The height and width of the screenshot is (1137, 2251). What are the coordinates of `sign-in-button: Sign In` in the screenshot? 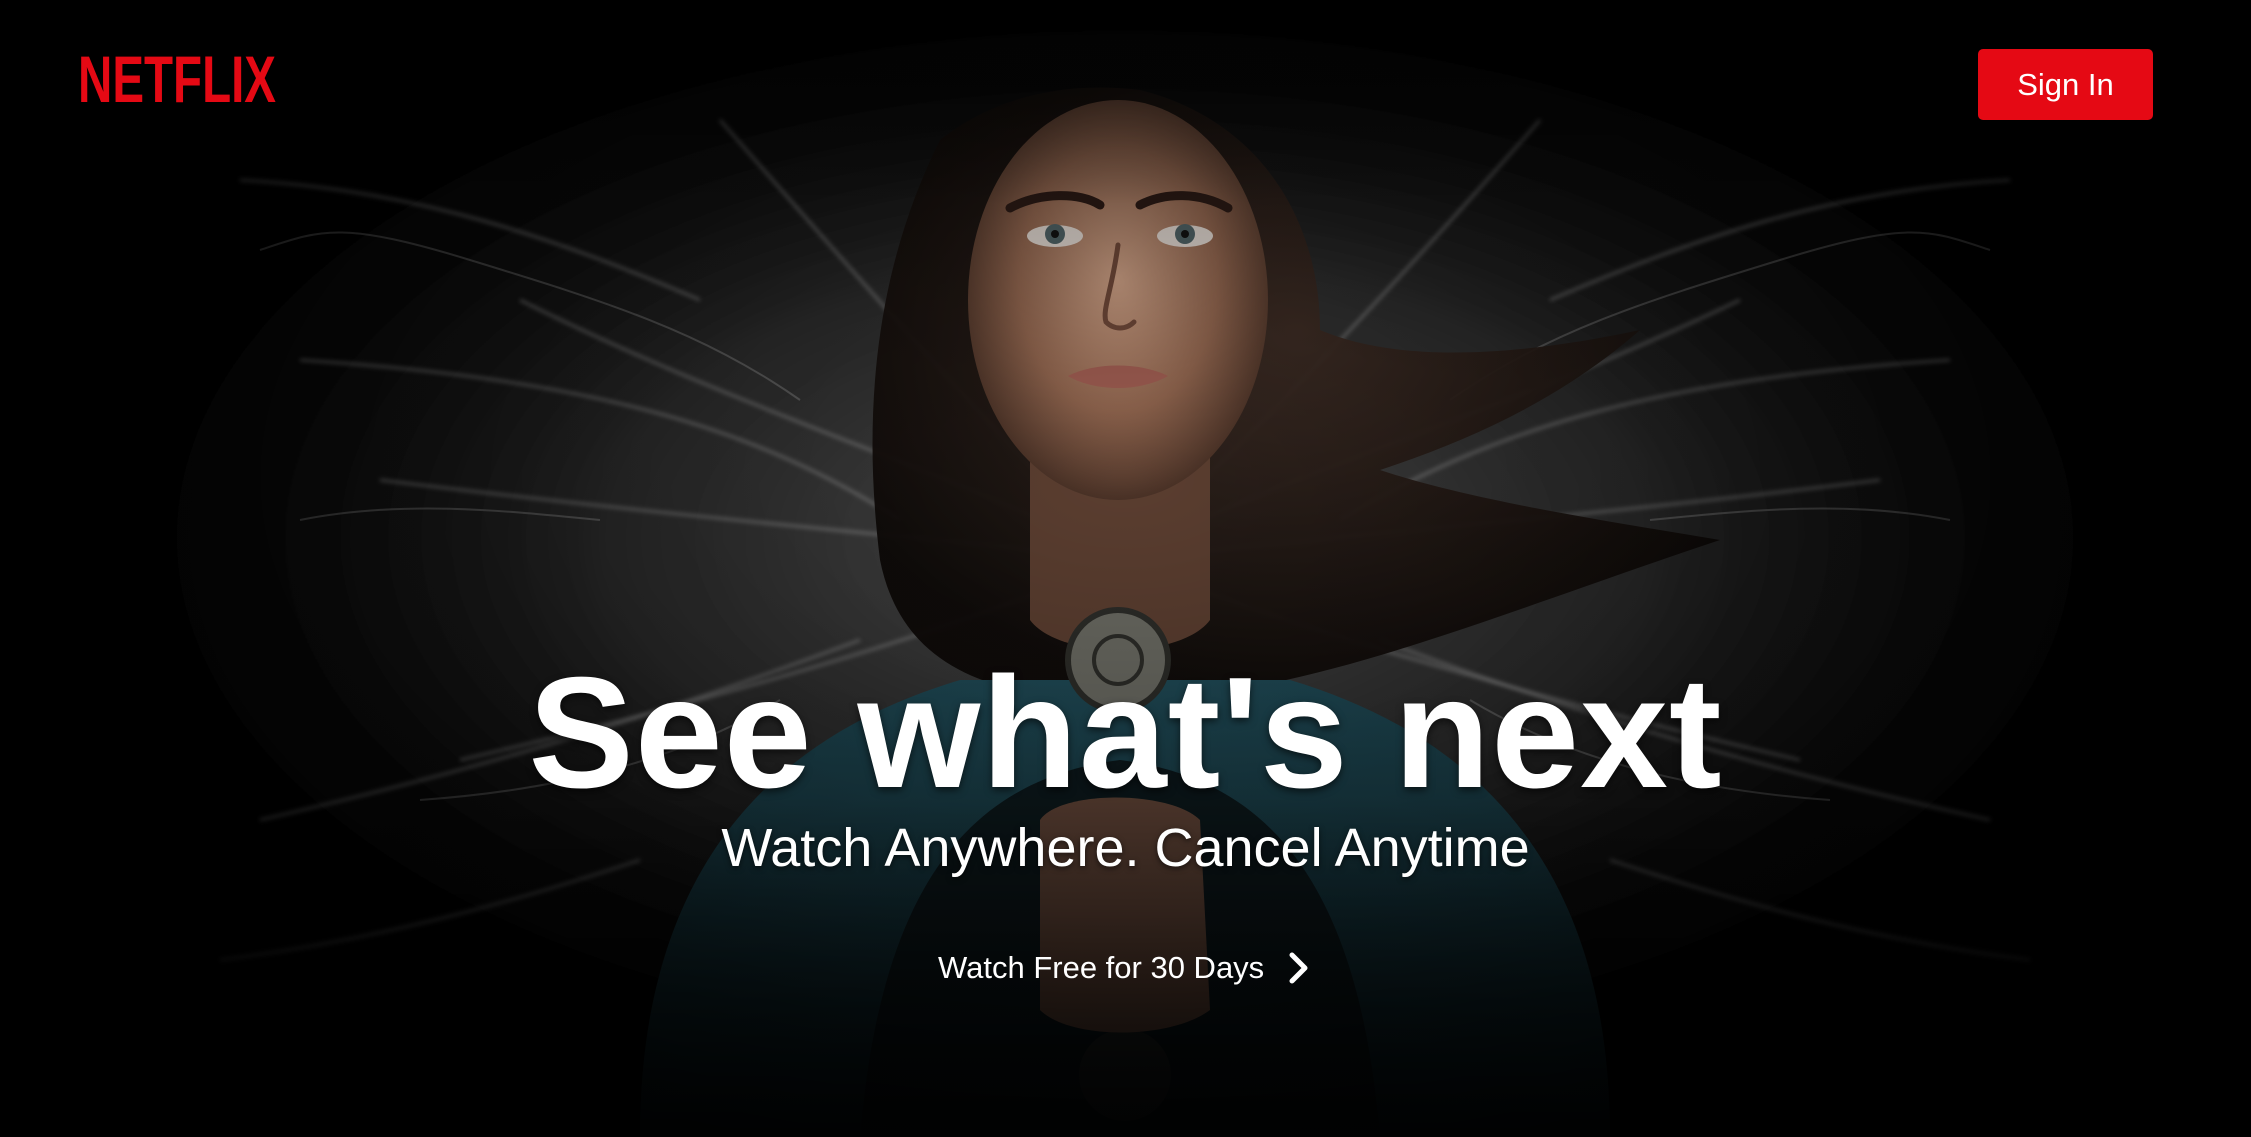 It's located at (2065, 84).